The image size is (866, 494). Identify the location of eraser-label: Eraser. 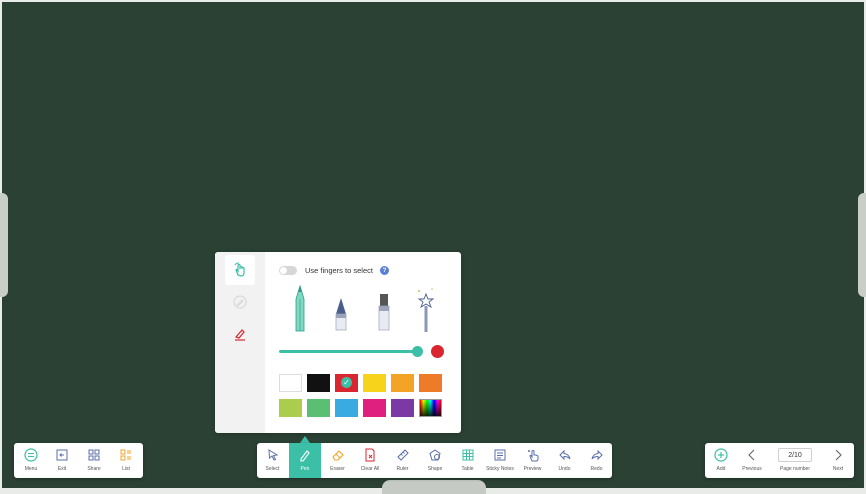
(337, 469).